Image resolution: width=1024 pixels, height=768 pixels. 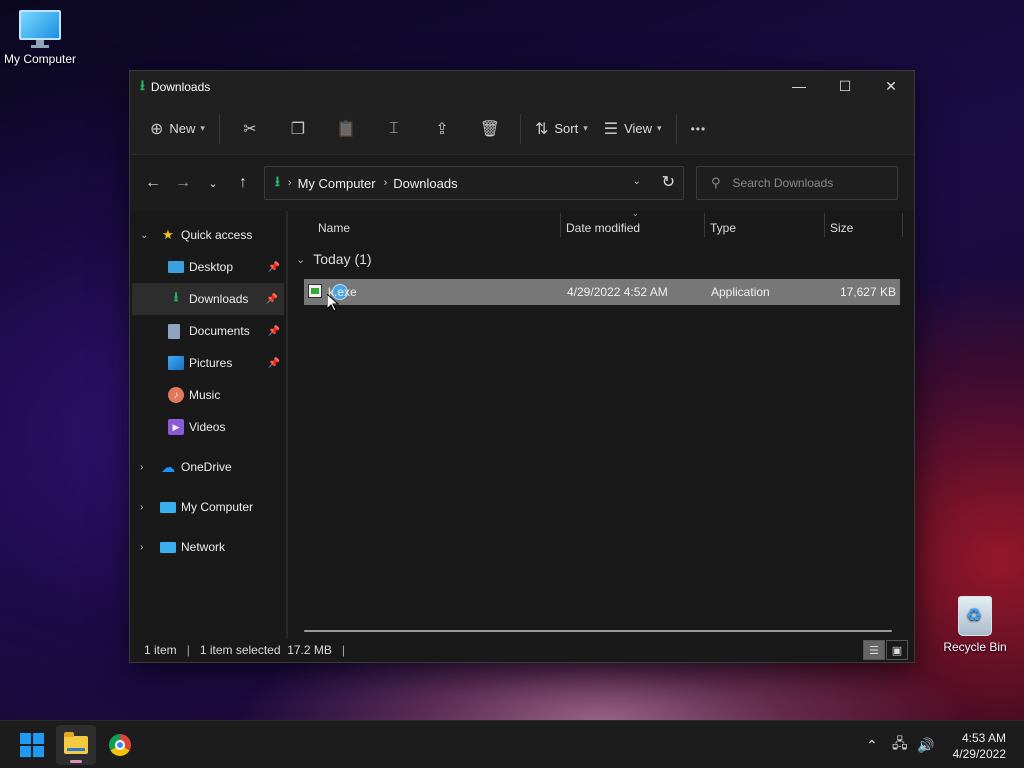 I want to click on sidebar-item-my-computer: › My Computer, so click(x=208, y=507).